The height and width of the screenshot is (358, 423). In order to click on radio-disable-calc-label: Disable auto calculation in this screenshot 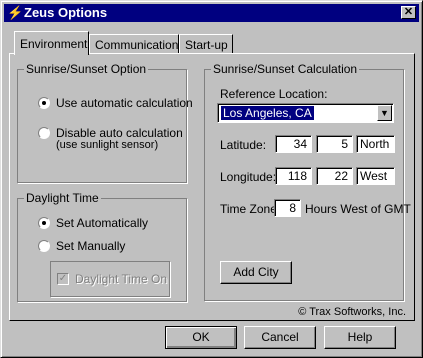, I will do `click(119, 133)`.